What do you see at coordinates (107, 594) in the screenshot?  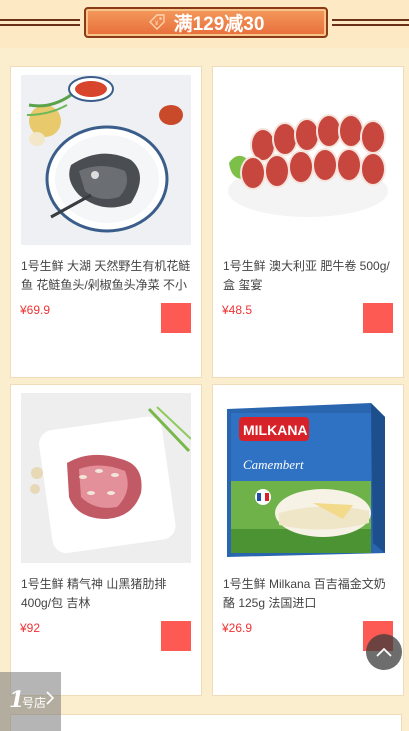 I see `product-title: 1号生鲜 精气神 山黑猪肋排 400g/包 吉林` at bounding box center [107, 594].